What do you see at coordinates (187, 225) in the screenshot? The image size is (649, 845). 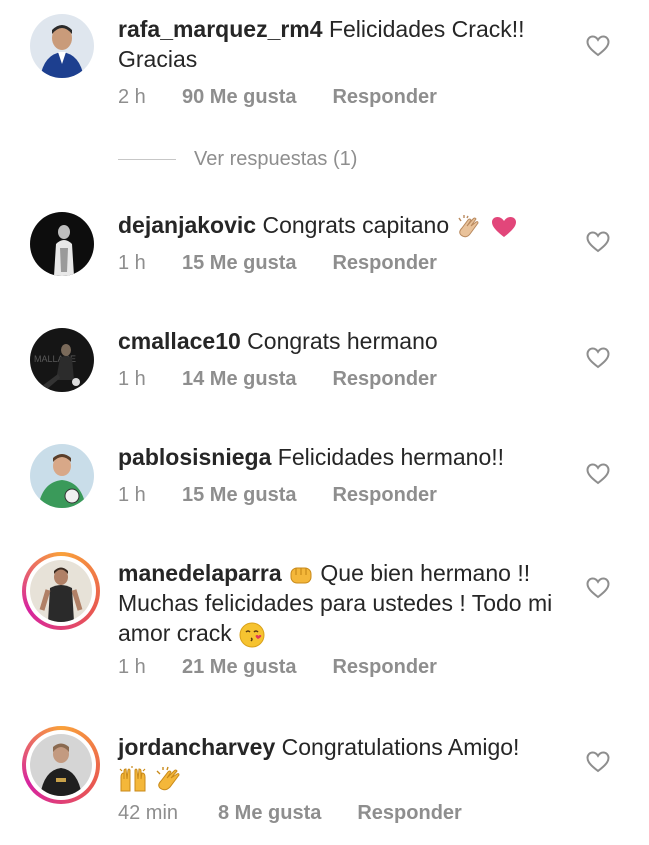 I see `comment-username: dejanjakovic` at bounding box center [187, 225].